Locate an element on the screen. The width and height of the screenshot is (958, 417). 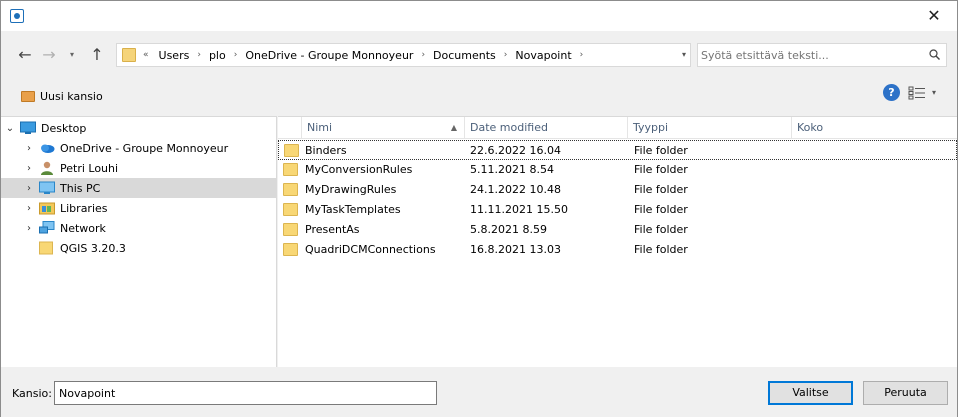
arrow-left-icon: ← is located at coordinates (25, 54).